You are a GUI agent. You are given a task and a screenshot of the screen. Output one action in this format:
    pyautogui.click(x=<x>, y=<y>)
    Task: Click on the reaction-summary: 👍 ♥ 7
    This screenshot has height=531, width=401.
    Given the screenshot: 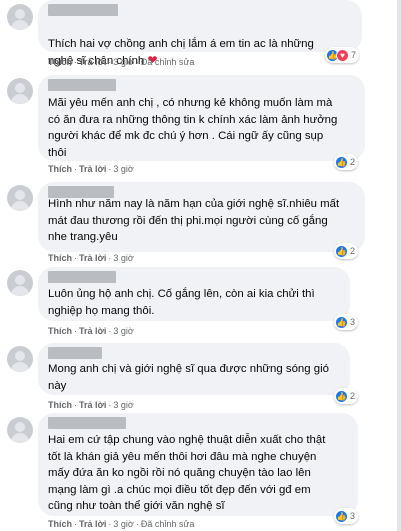 What is the action you would take?
    pyautogui.click(x=342, y=55)
    